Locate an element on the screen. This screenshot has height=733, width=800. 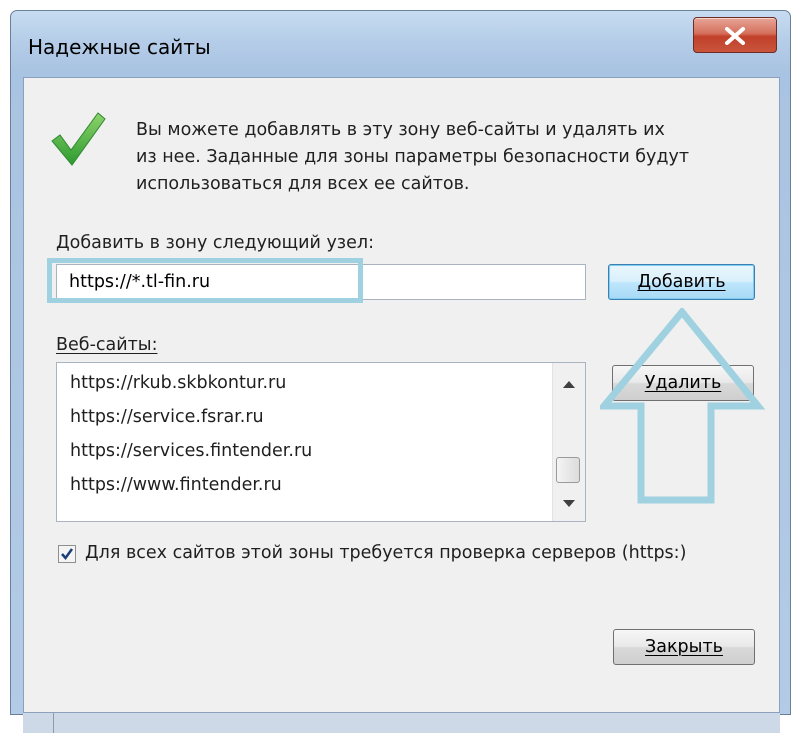
window-bottom-edge is located at coordinates (401, 723).